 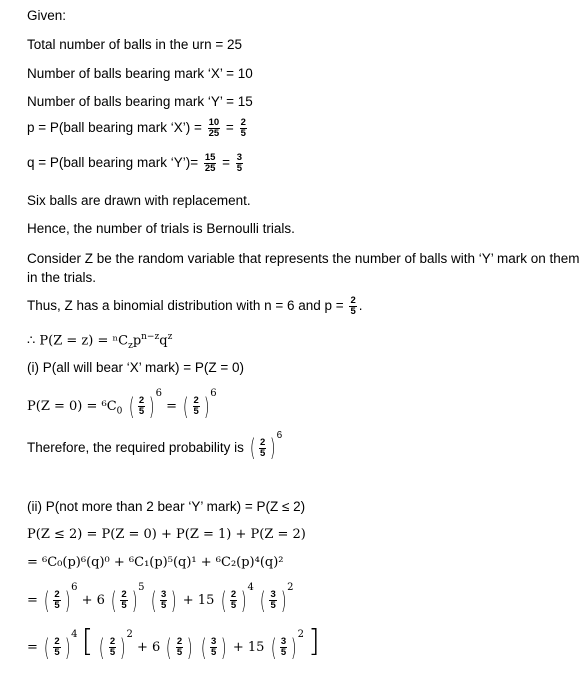 I want to click on pmf-formula: ∴ P(Z = z) = ⁿCzpn−zqz, so click(x=99, y=341).